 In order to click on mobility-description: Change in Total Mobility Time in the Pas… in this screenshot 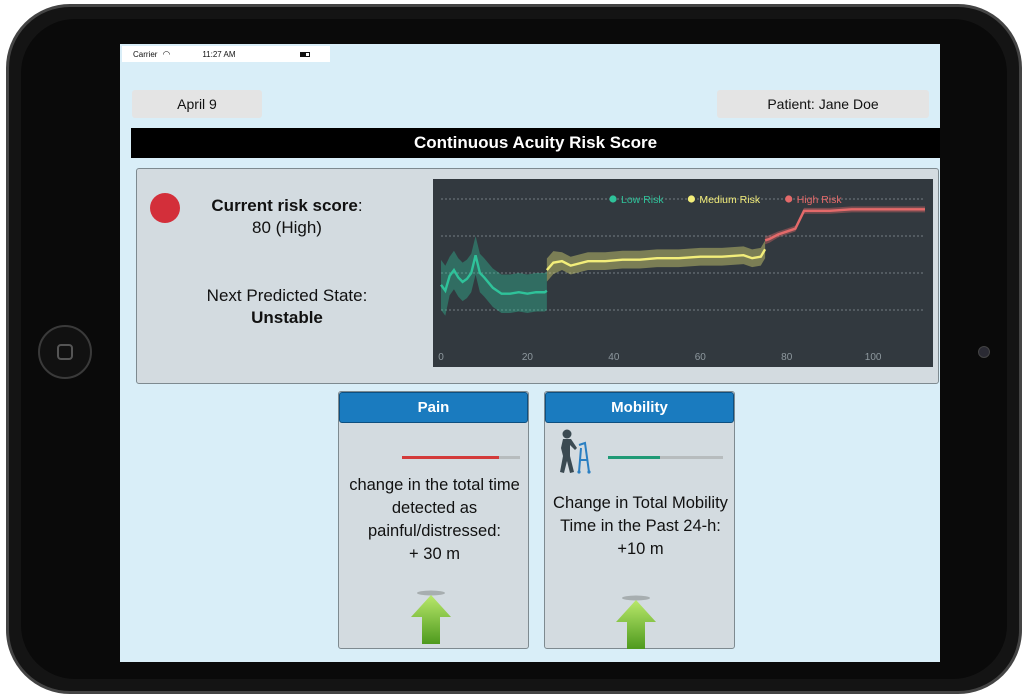, I will do `click(640, 526)`.